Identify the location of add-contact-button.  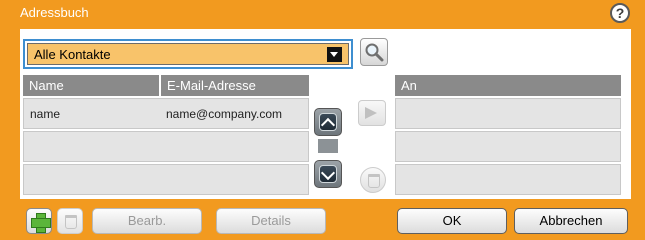
(39, 221).